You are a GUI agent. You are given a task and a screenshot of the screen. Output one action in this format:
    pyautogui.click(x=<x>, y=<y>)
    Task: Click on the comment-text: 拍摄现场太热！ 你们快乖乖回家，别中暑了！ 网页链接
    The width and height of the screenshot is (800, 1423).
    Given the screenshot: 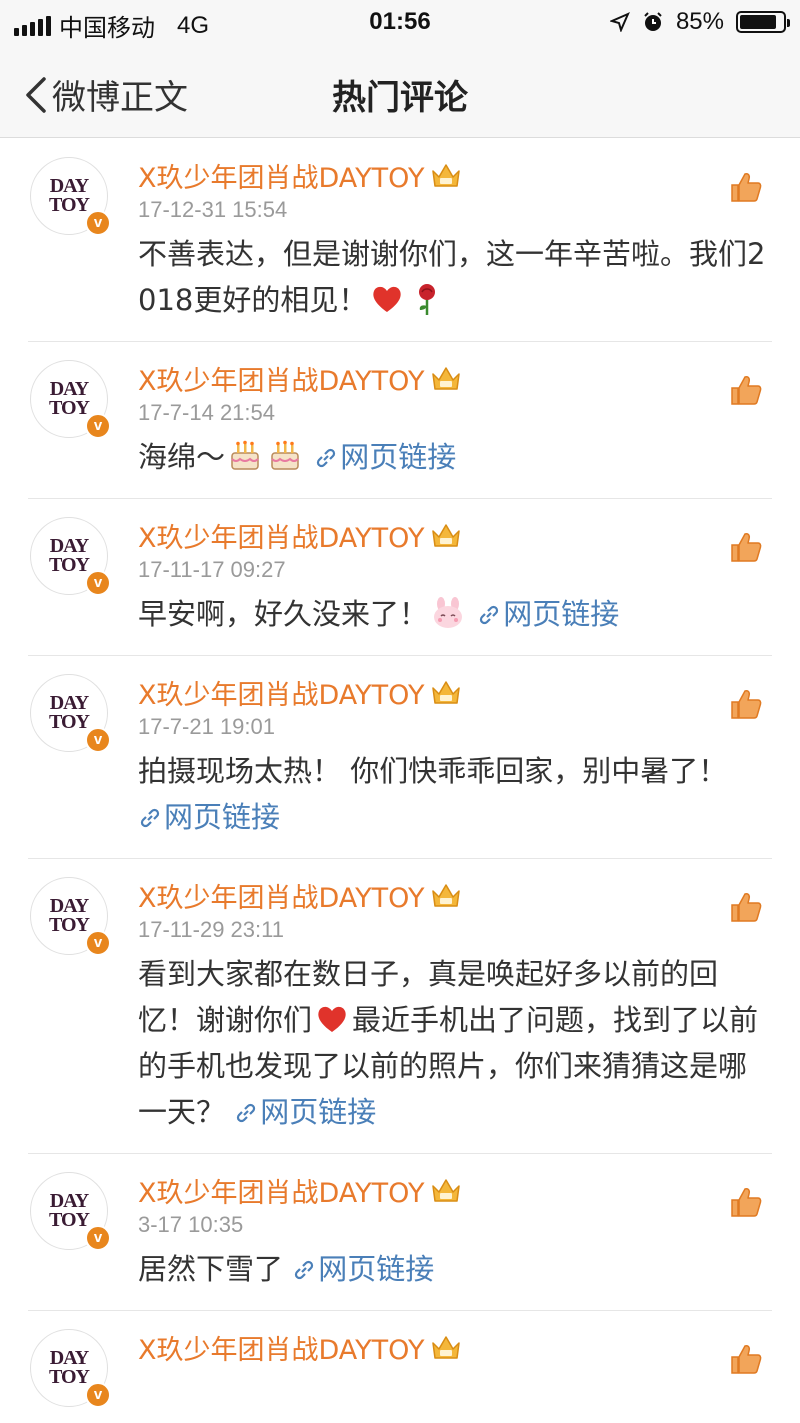 What is the action you would take?
    pyautogui.click(x=455, y=794)
    